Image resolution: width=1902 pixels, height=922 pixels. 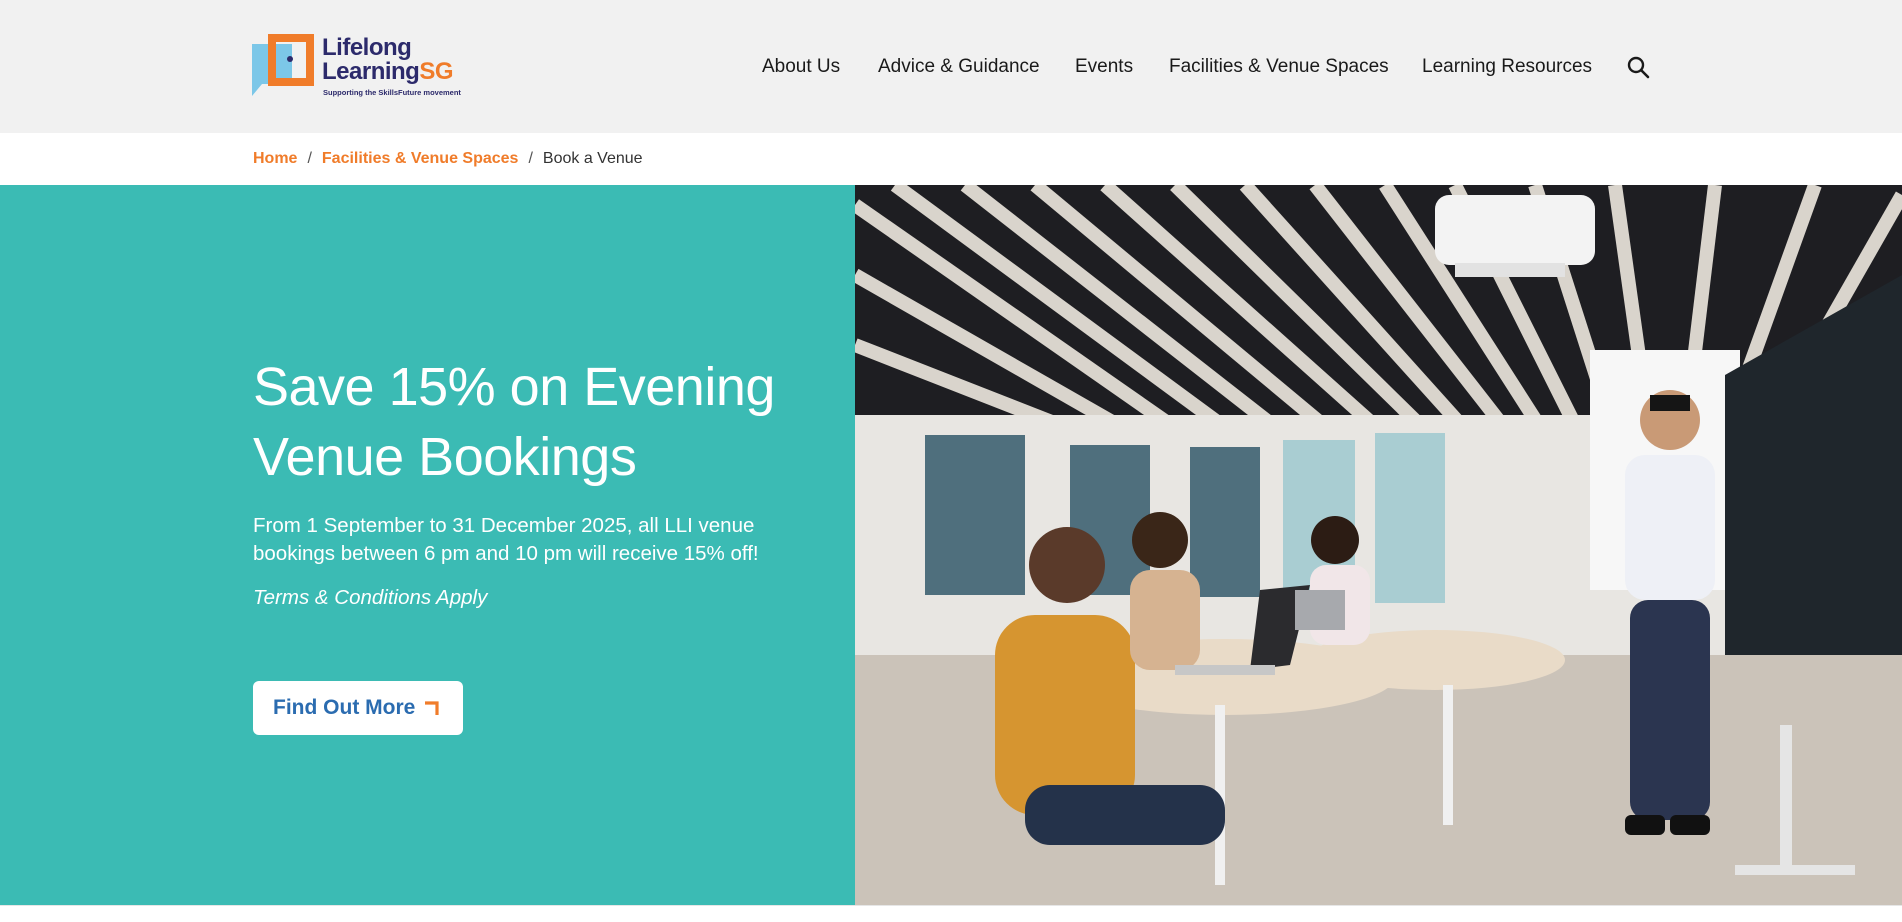 What do you see at coordinates (275, 158) in the screenshot?
I see `breadcrumb-home: Home` at bounding box center [275, 158].